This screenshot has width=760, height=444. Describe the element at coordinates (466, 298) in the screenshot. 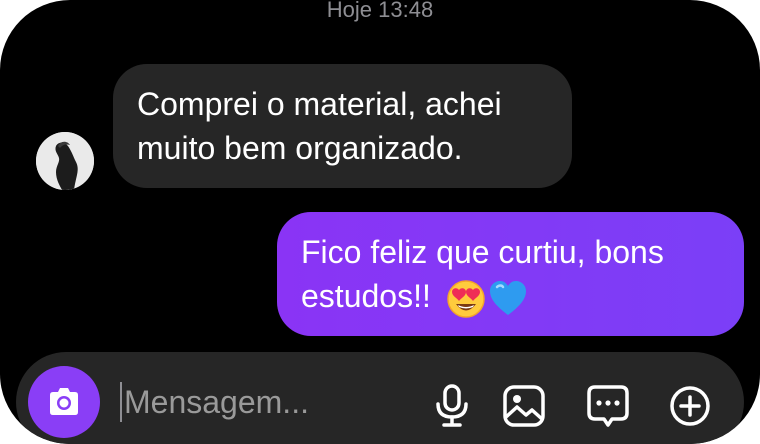

I see `heart-eyes-emoji-icon` at that location.